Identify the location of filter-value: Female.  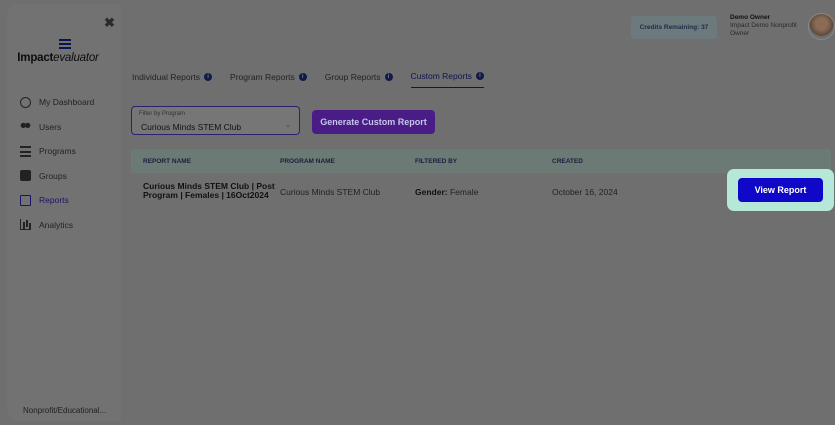
(464, 192).